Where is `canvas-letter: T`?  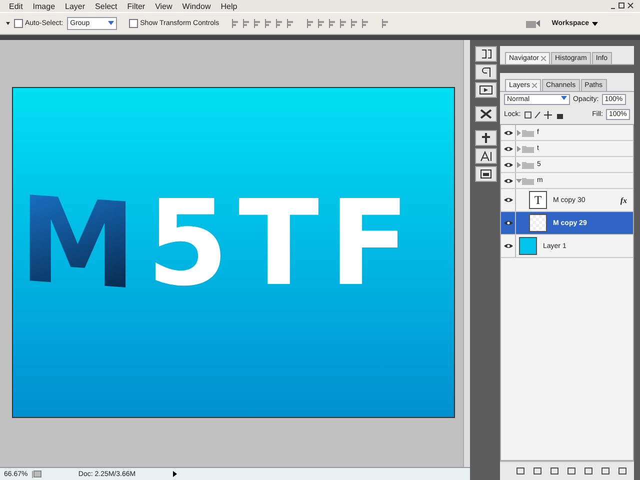 canvas-letter: T is located at coordinates (279, 243).